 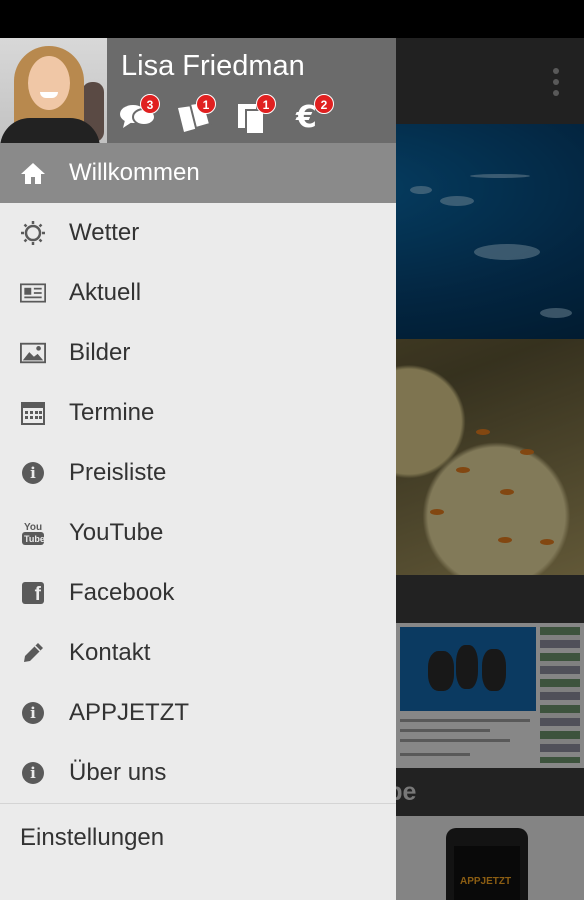 What do you see at coordinates (33, 653) in the screenshot?
I see `pencil-icon` at bounding box center [33, 653].